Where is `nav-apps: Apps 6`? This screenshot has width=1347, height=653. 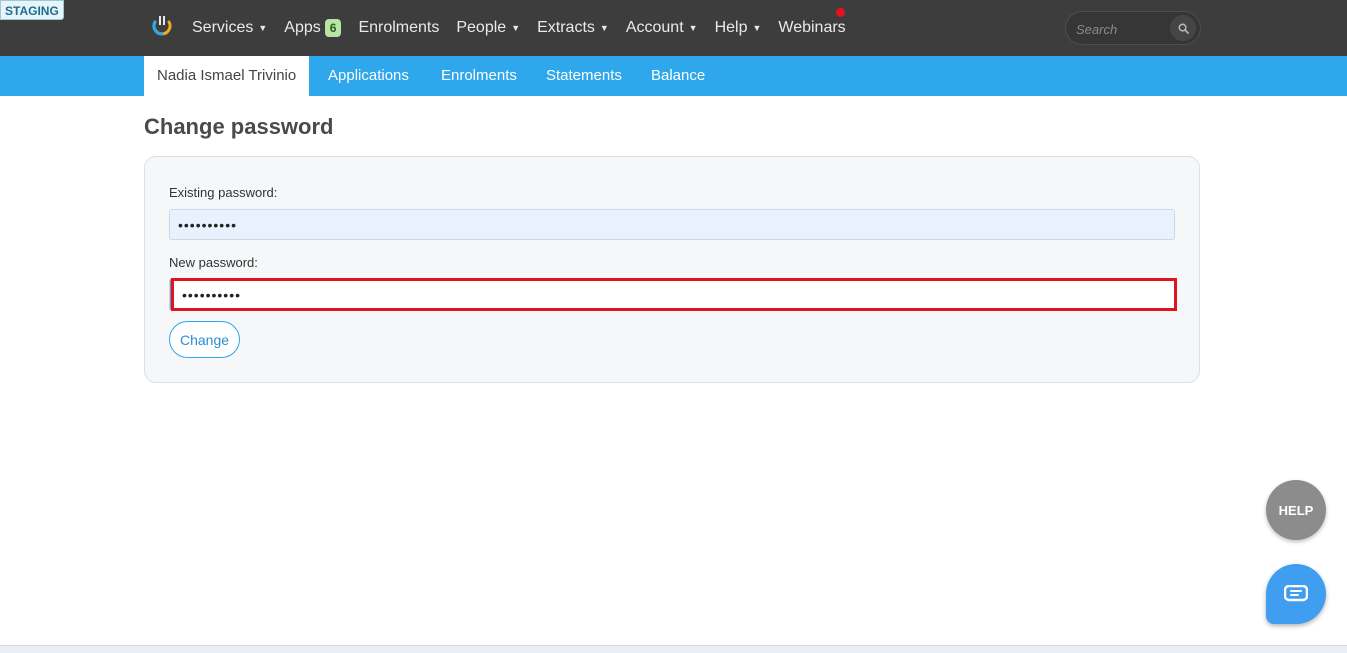 nav-apps: Apps 6 is located at coordinates (313, 28).